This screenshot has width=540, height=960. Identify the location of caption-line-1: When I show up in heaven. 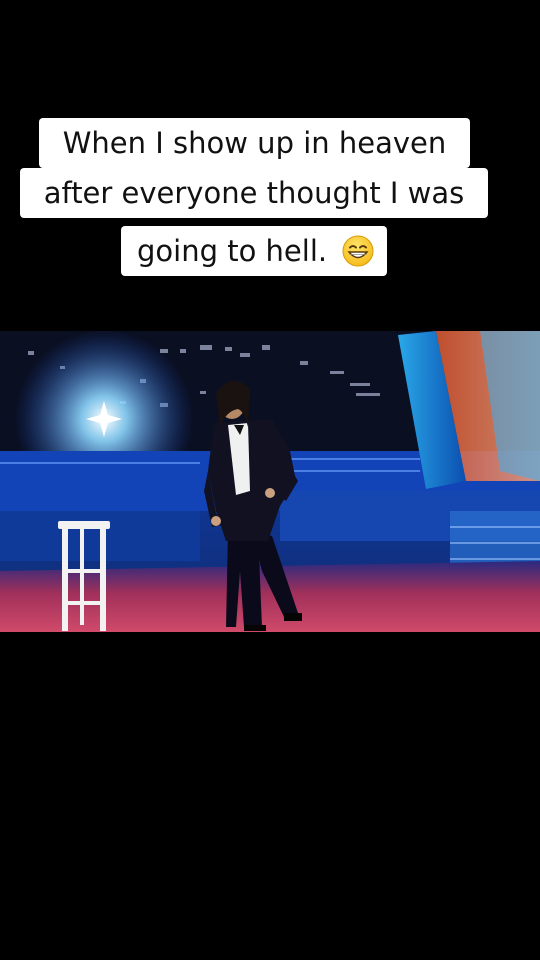
(254, 143).